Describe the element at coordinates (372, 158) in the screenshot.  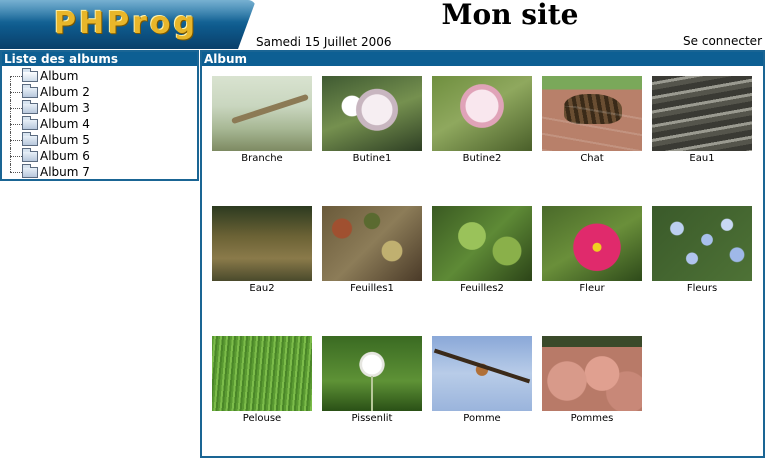
I see `photo-caption: Butine1` at that location.